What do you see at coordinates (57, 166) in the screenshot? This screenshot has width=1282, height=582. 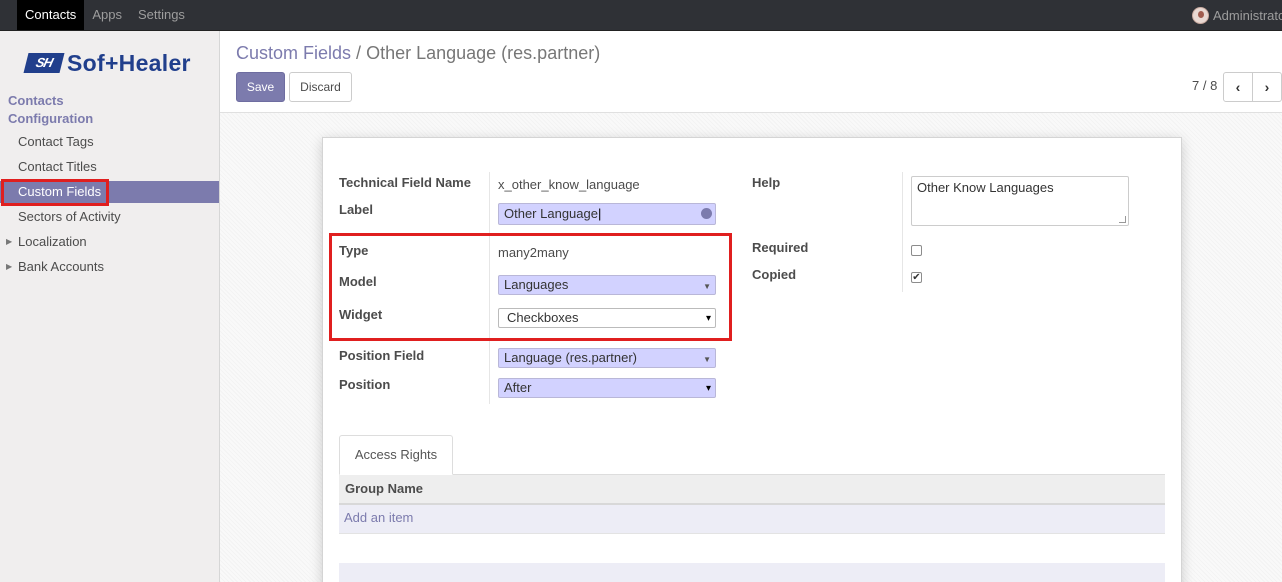 I see `sidebar-item-label: Contact Titles` at bounding box center [57, 166].